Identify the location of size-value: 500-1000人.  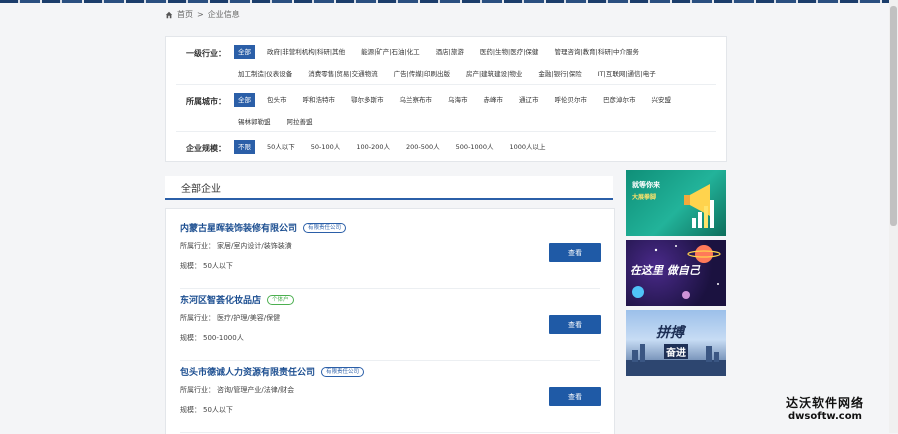
(223, 338).